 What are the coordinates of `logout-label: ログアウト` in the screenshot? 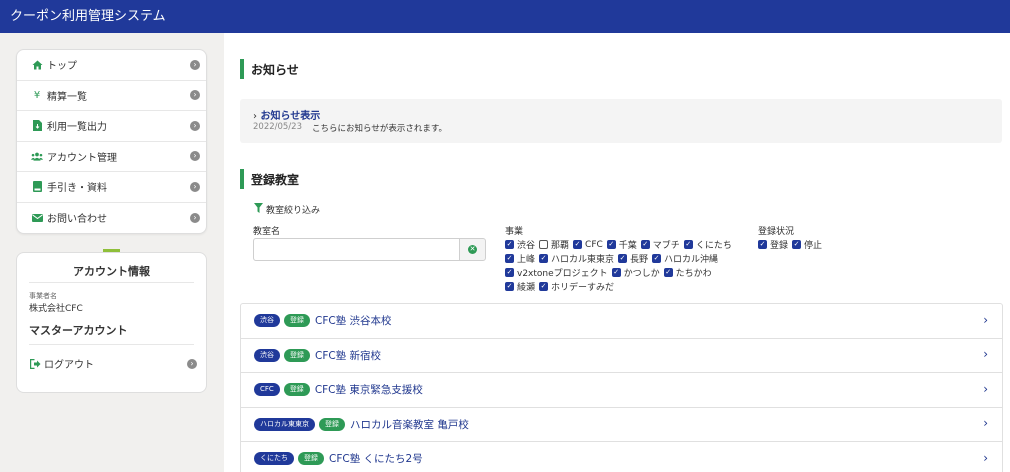 It's located at (69, 365).